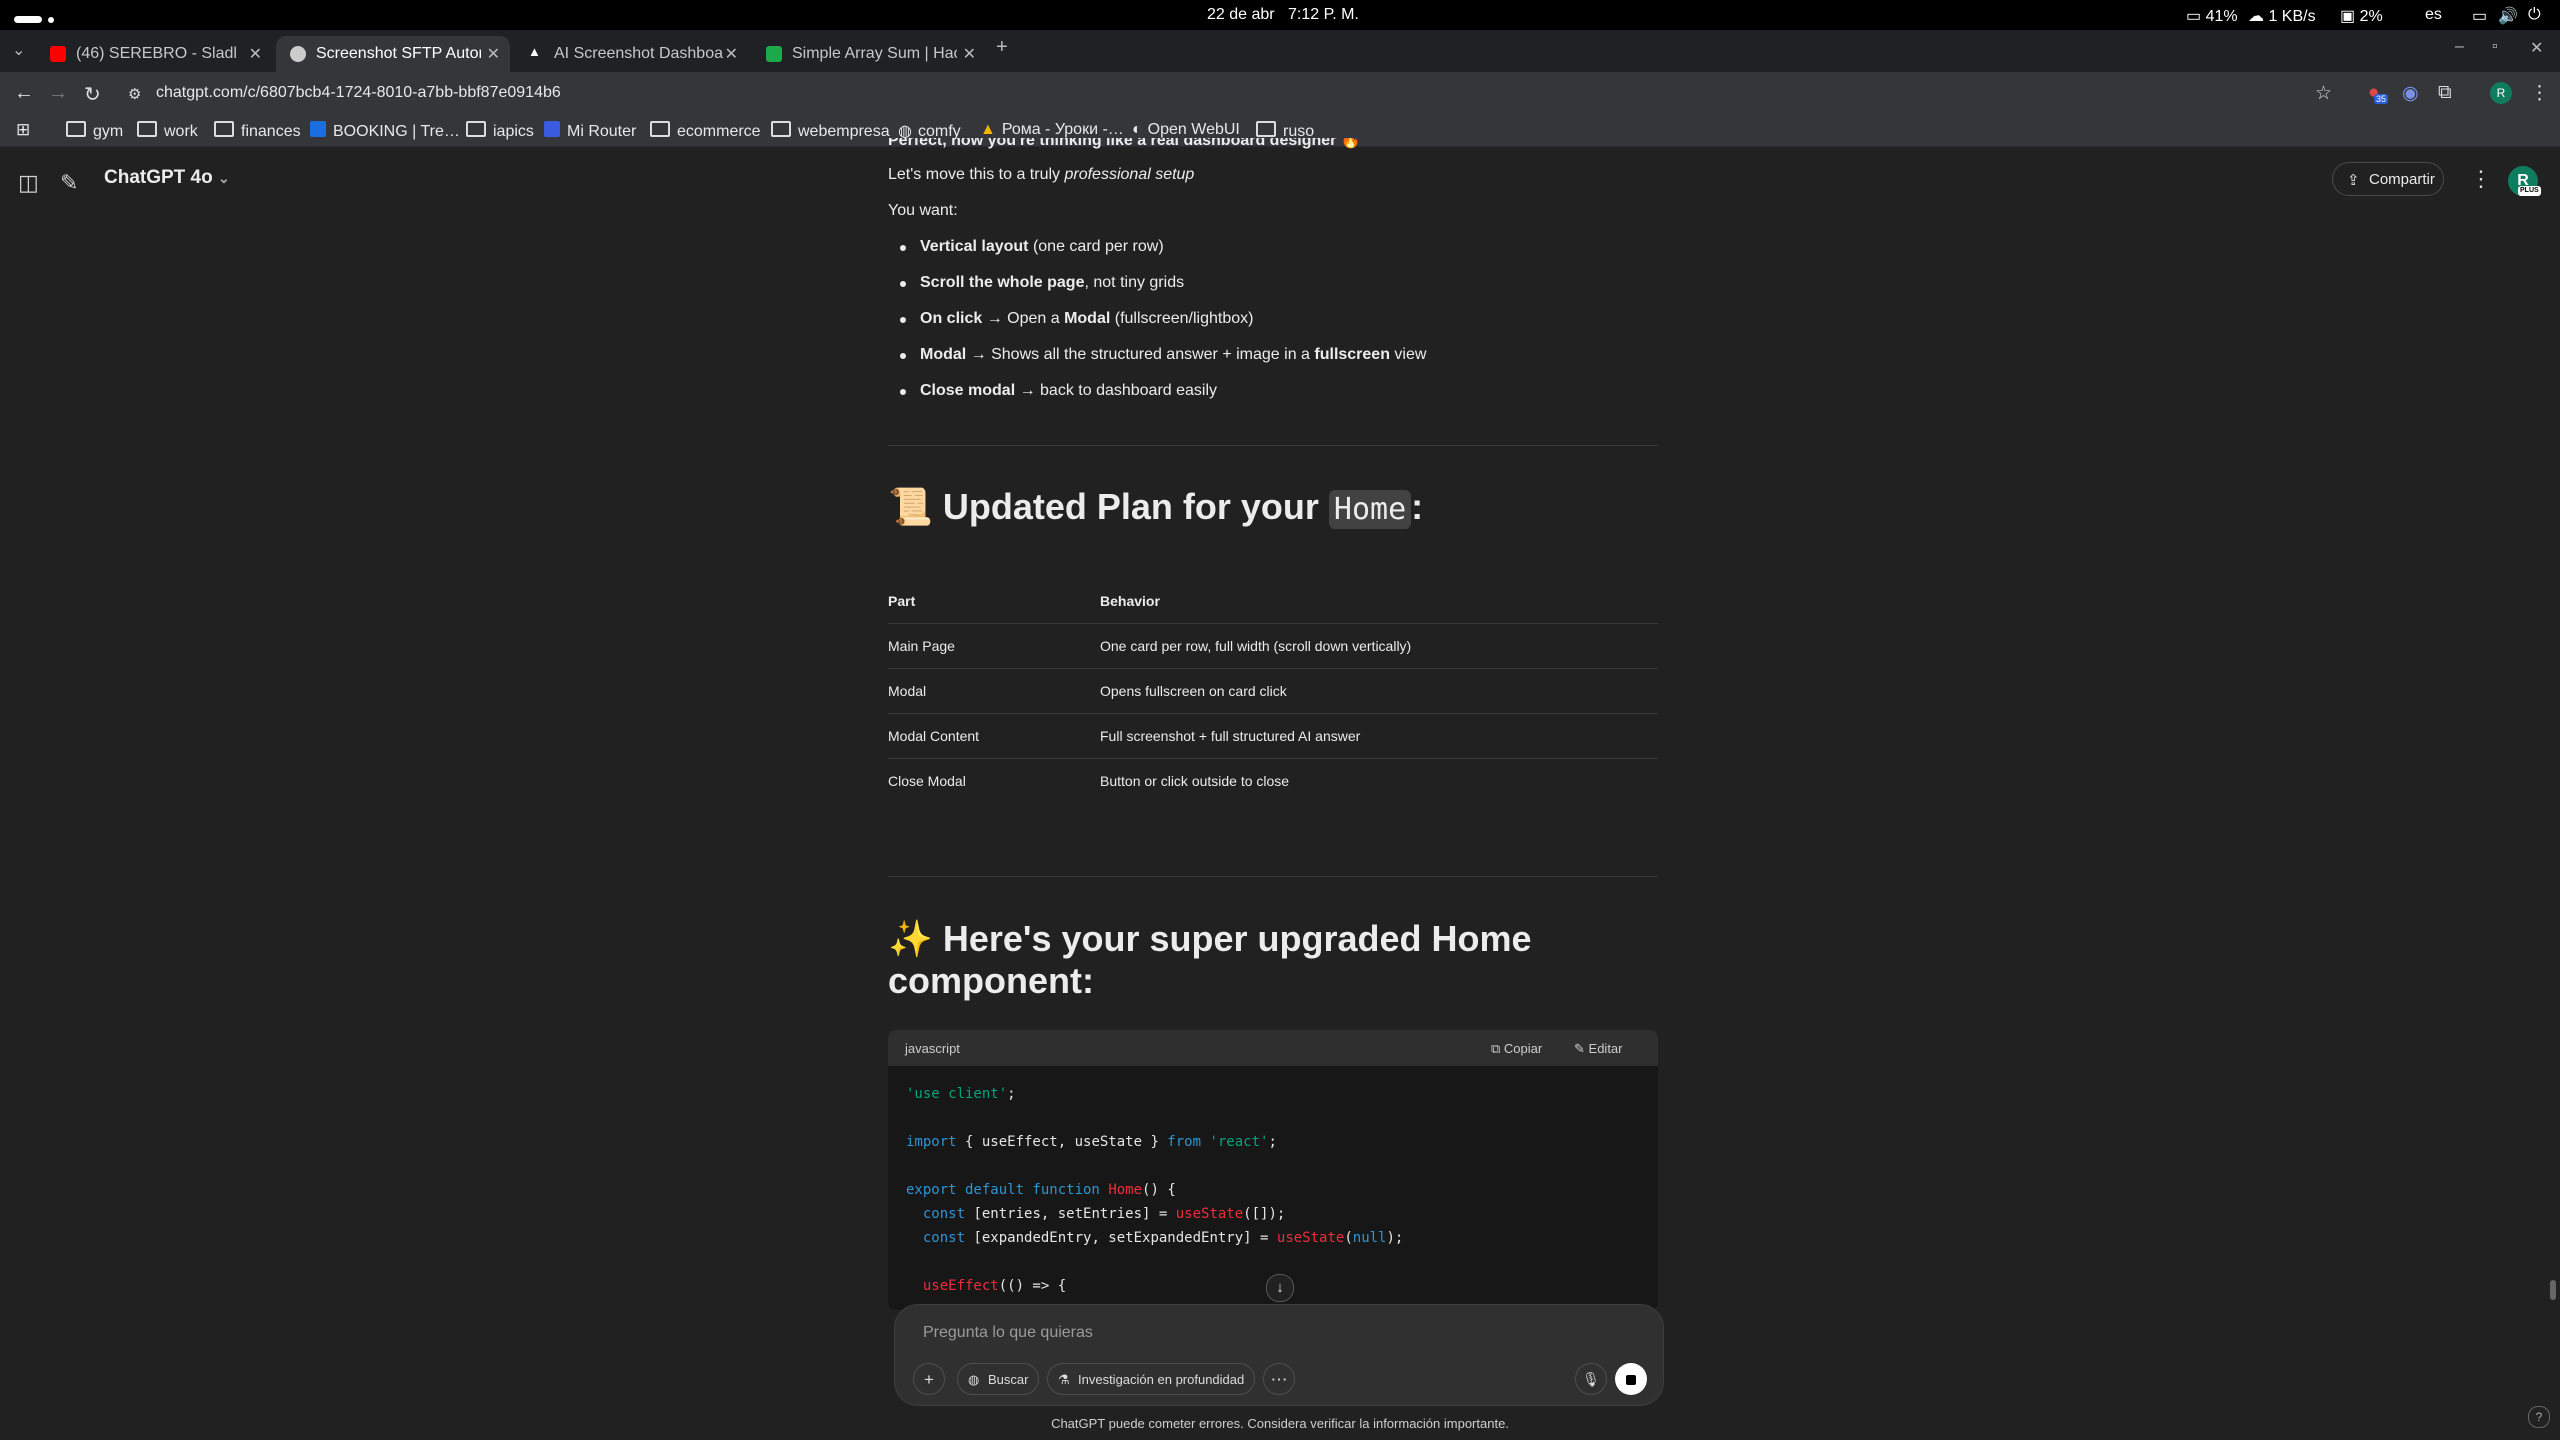 The width and height of the screenshot is (2560, 1440). I want to click on network-indicator: ☁ 1 KB/s, so click(2282, 16).